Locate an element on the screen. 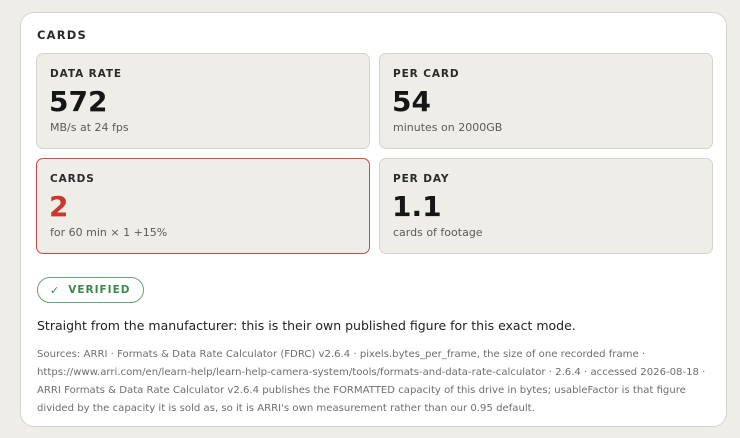 Image resolution: width=740 pixels, height=438 pixels. card-subtext: minutes on 2000GB is located at coordinates (448, 127).